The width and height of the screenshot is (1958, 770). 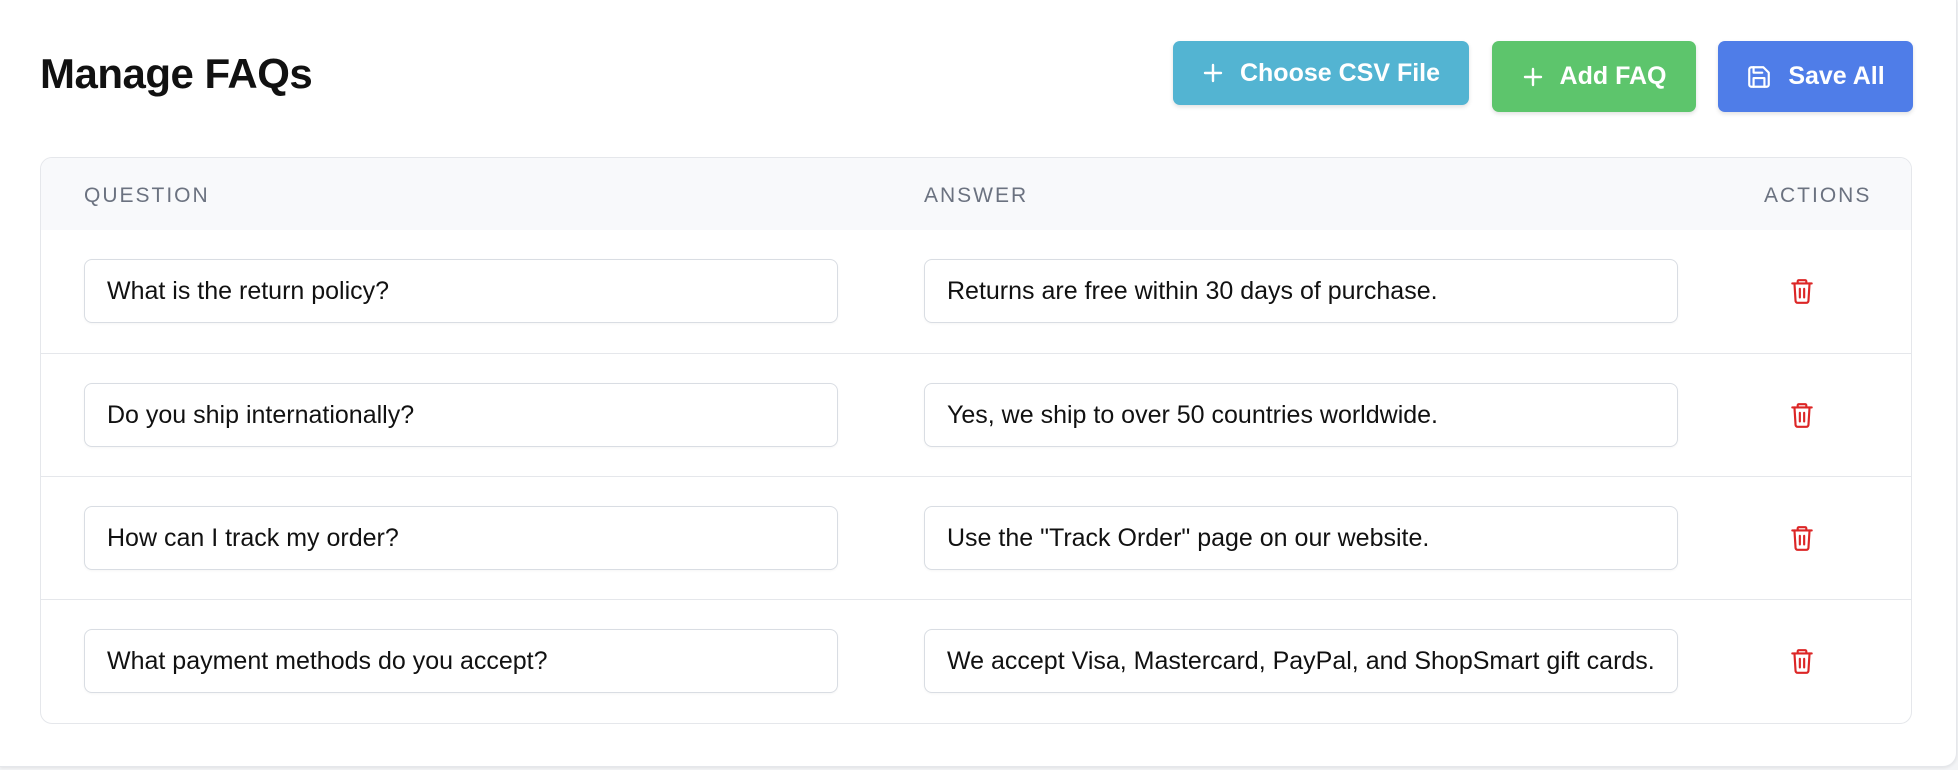 I want to click on save-icon, so click(x=1759, y=77).